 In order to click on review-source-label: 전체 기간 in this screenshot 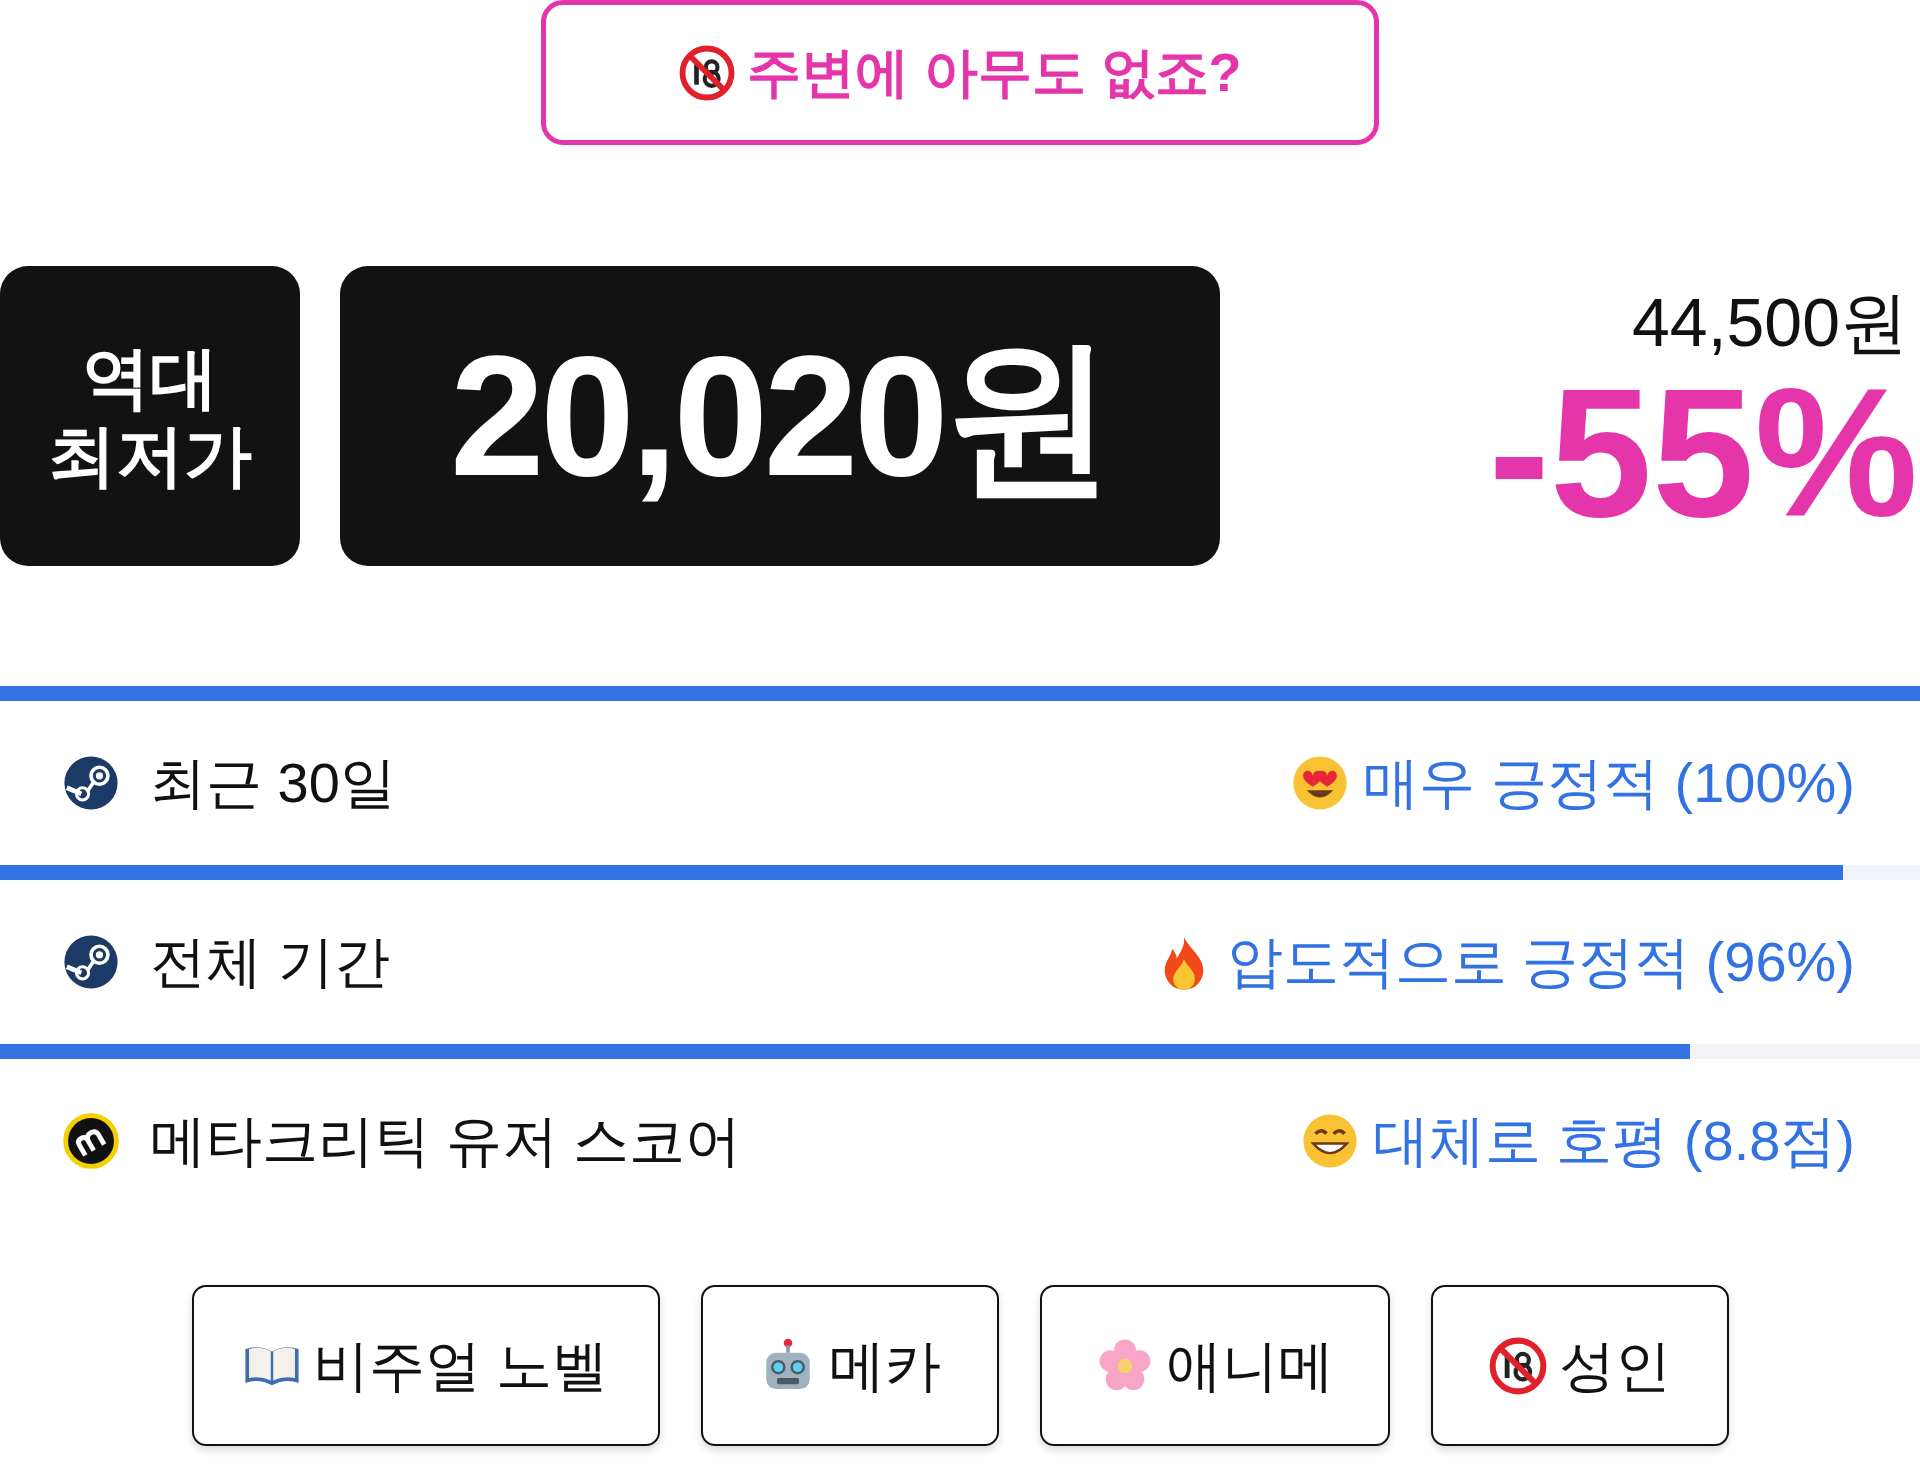, I will do `click(270, 962)`.